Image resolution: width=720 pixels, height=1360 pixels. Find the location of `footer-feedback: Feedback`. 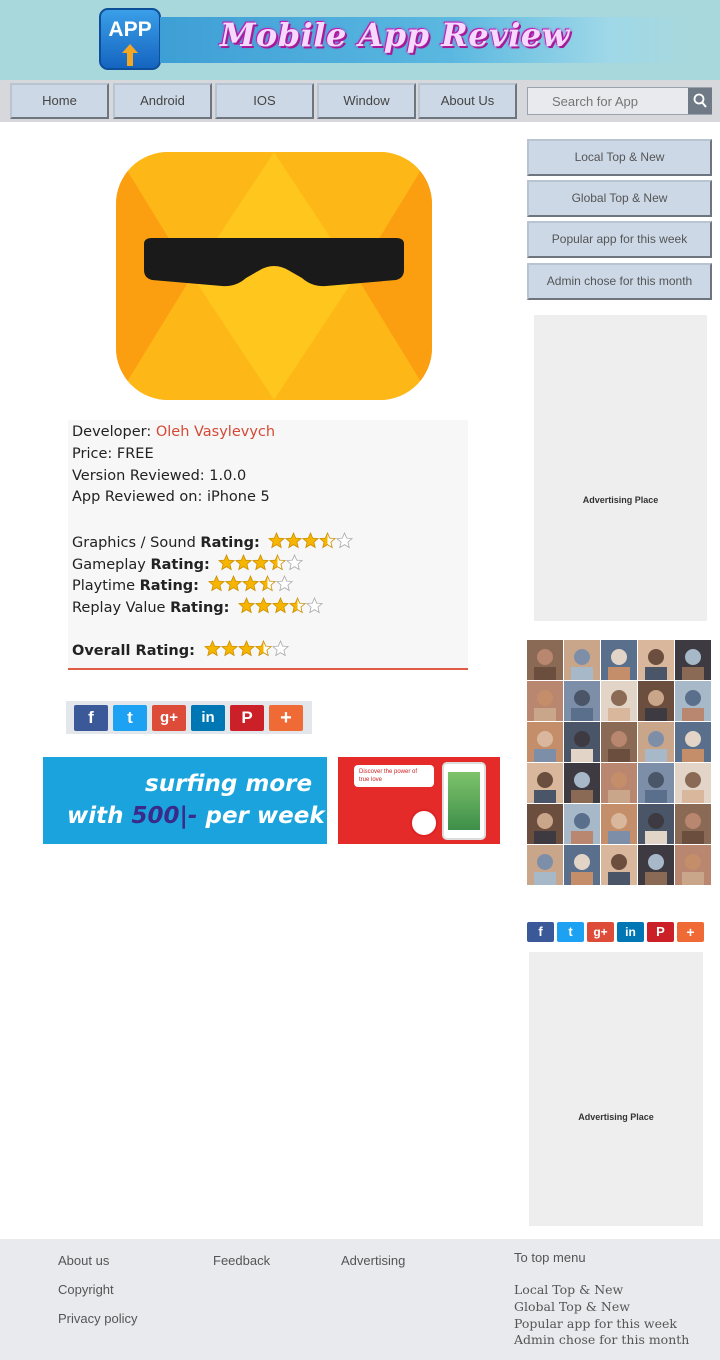

footer-feedback: Feedback is located at coordinates (241, 1260).